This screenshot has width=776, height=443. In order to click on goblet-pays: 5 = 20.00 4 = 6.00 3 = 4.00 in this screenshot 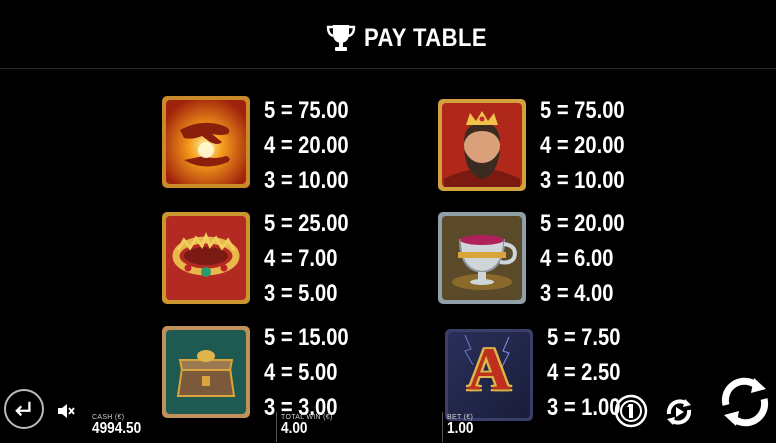, I will do `click(605, 258)`.